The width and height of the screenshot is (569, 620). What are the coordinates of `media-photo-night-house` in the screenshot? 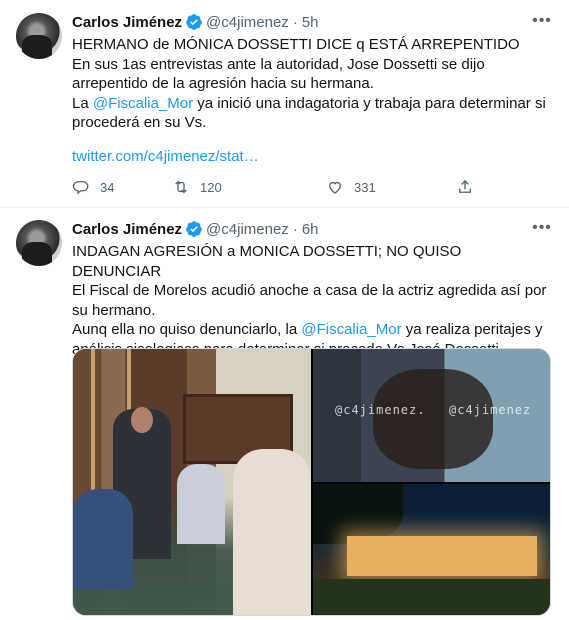 It's located at (431, 549).